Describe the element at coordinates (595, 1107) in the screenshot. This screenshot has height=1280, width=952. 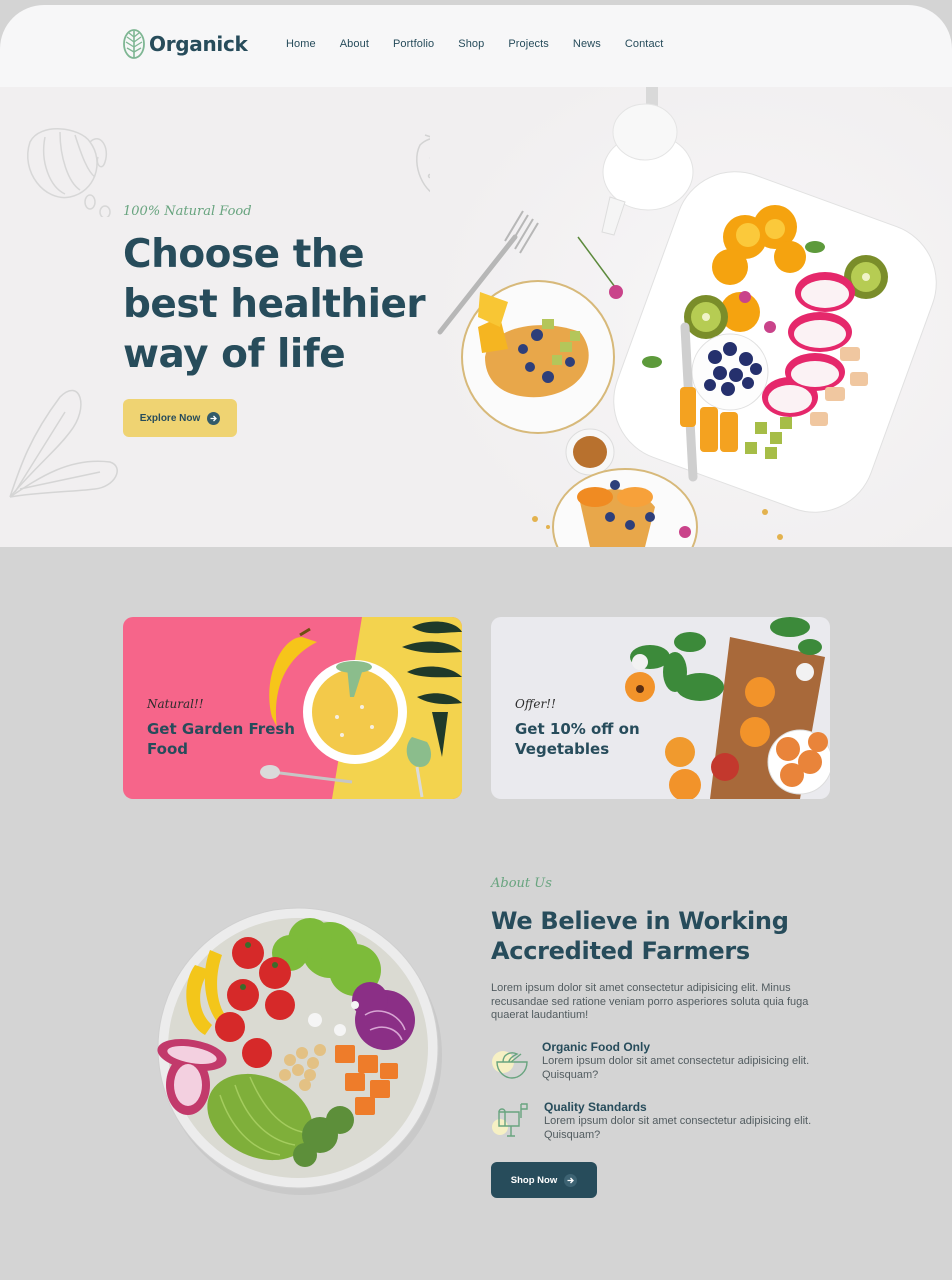
I see `feature-title-quality: Quality Standards` at that location.